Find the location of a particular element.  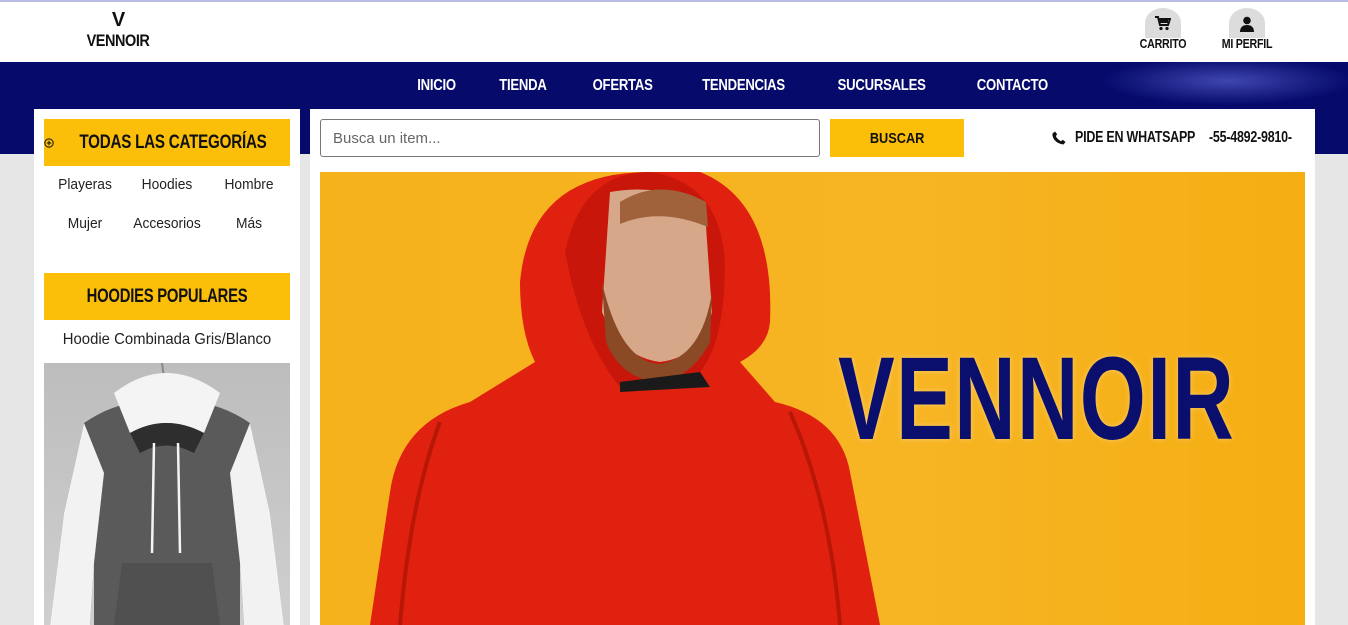

hero-brand-text: VENNOIR is located at coordinates (1037, 399).